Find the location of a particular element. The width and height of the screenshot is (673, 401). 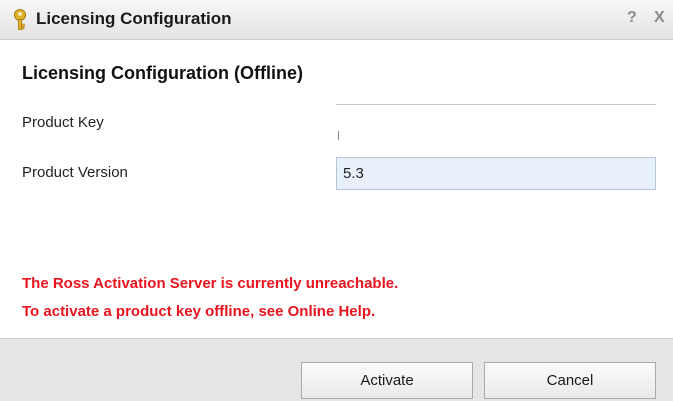

close-button: X is located at coordinates (659, 18).